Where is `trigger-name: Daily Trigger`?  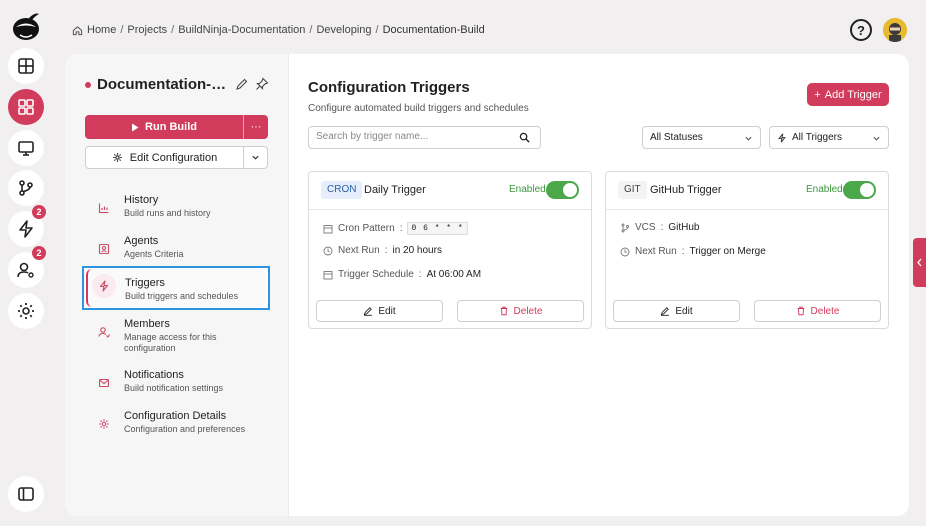 trigger-name: Daily Trigger is located at coordinates (395, 190).